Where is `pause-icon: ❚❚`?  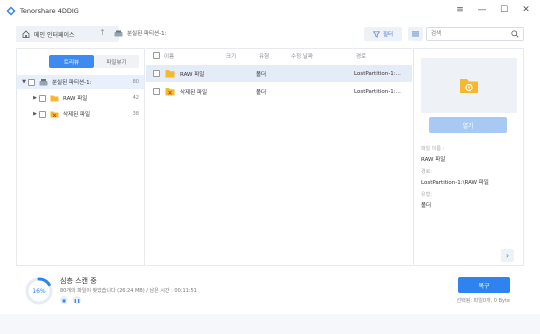 pause-icon: ❚❚ is located at coordinates (77, 300).